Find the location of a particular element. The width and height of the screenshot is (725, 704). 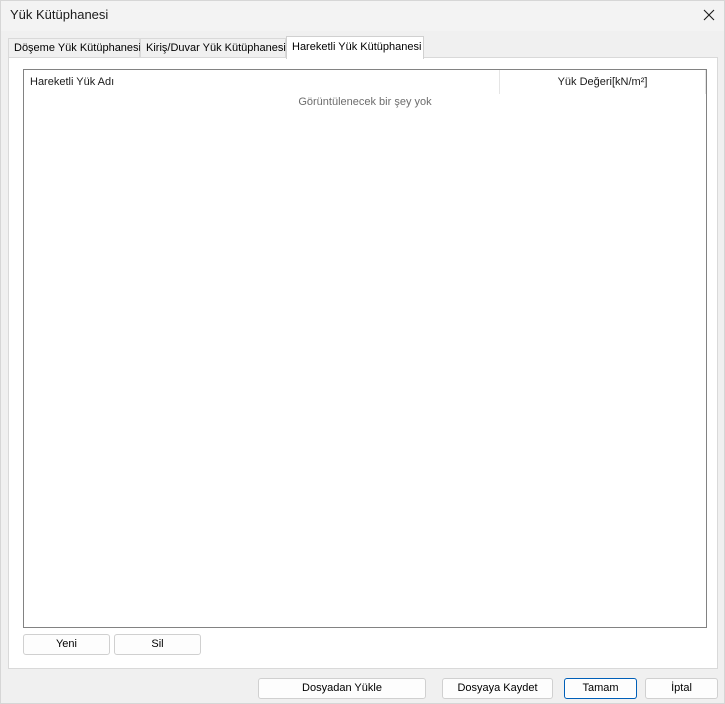

tab-live-load-library: Hareketli Yük Kütüphanesi is located at coordinates (355, 47).